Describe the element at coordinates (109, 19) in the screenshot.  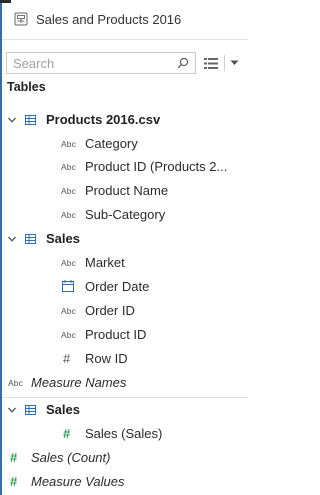
I see `datasource-title: Sales and Products 2016` at that location.